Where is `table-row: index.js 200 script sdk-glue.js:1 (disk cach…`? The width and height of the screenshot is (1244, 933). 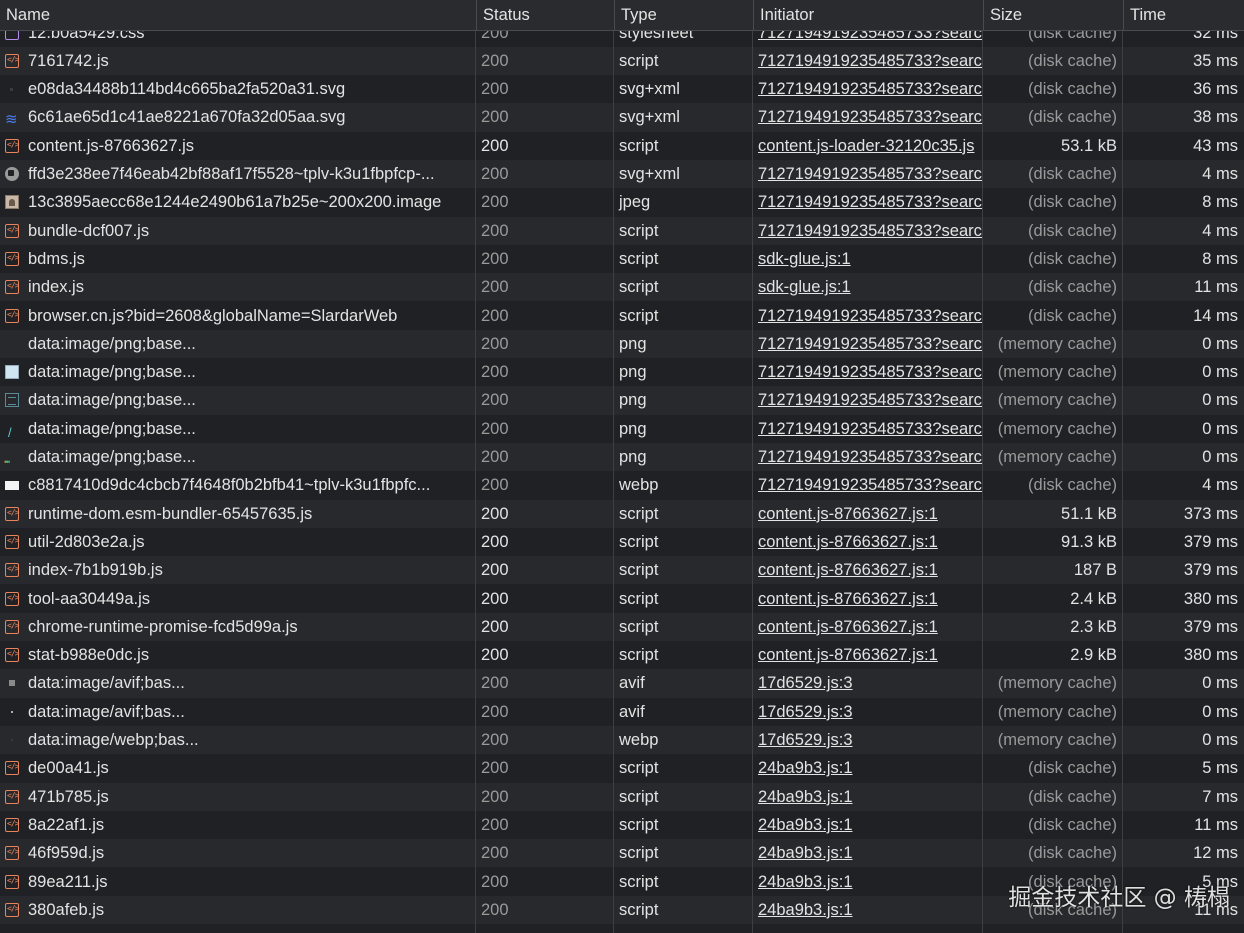
table-row: index.js 200 script sdk-glue.js:1 (disk cach… is located at coordinates (622, 287).